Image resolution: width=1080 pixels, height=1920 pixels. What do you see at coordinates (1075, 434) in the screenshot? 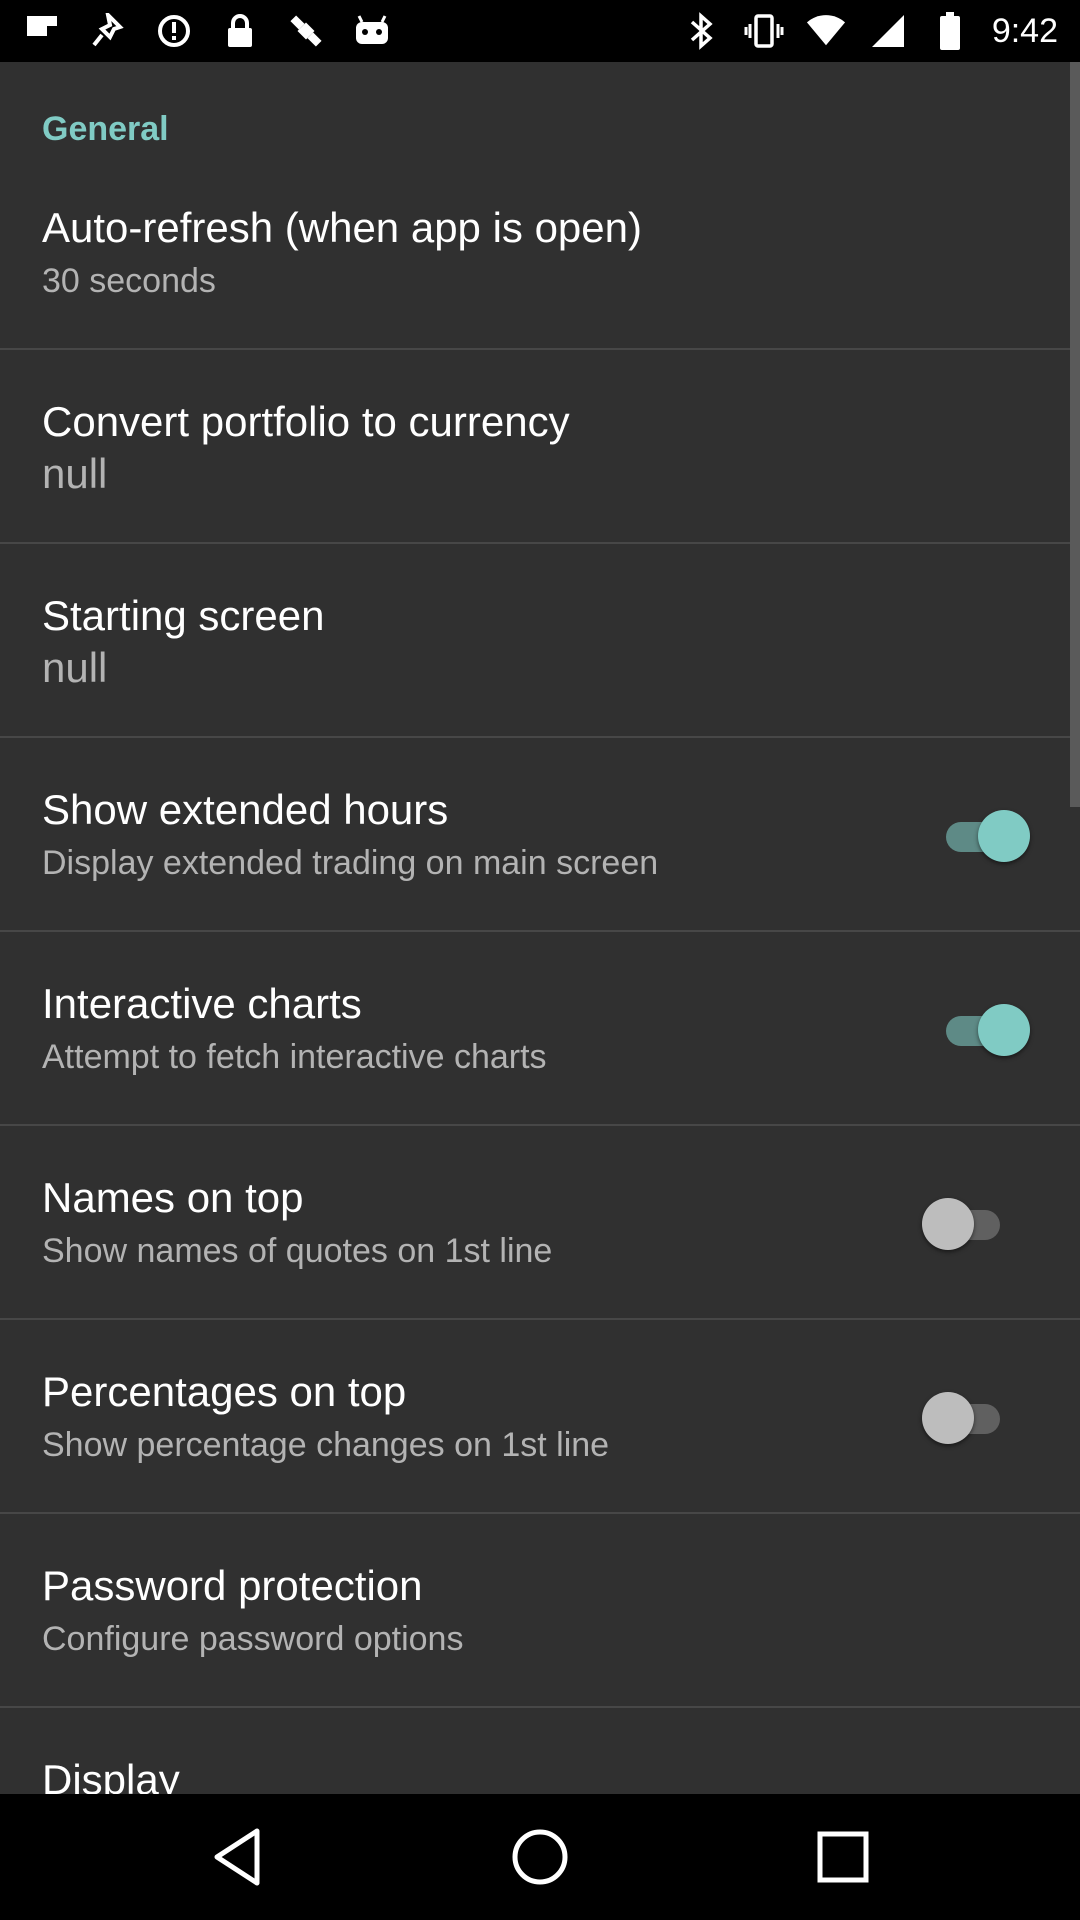
I see `scrollbar` at bounding box center [1075, 434].